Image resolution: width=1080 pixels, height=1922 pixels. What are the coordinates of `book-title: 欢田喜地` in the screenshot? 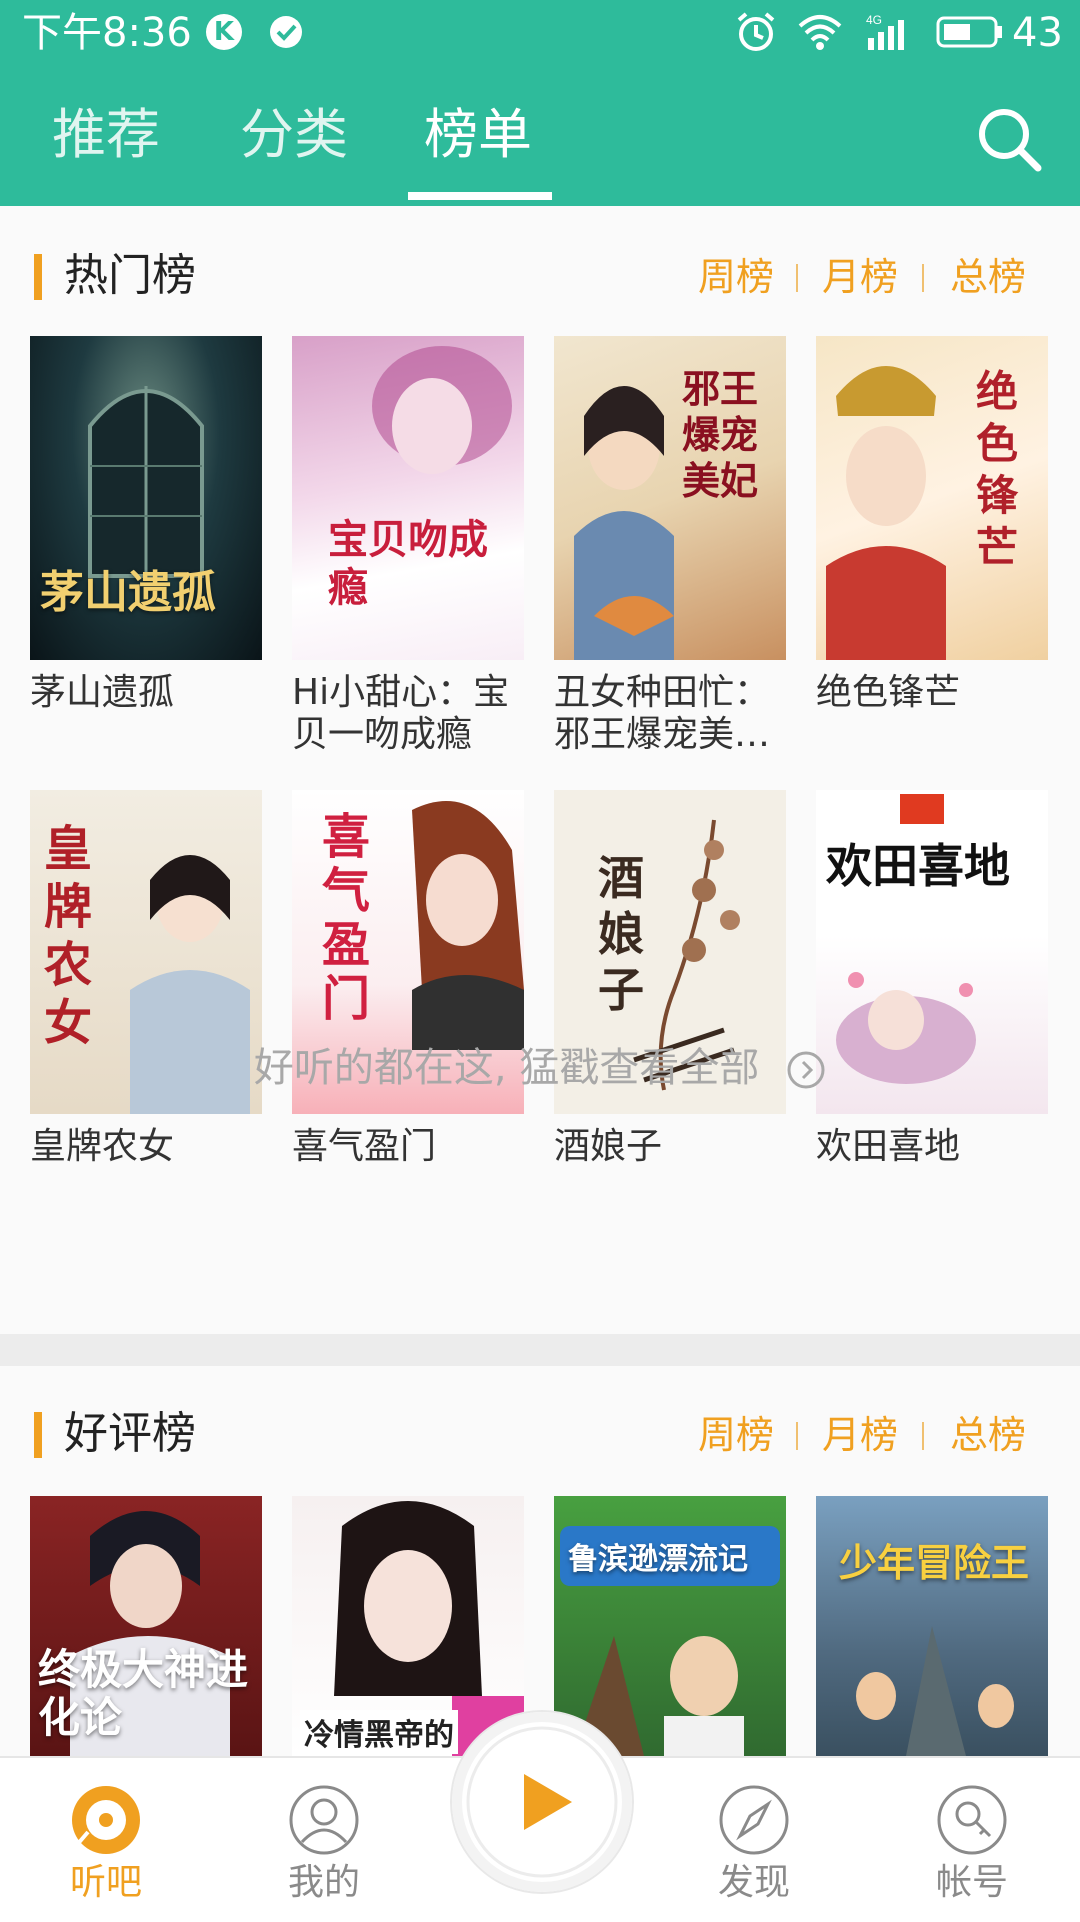 It's located at (888, 1146).